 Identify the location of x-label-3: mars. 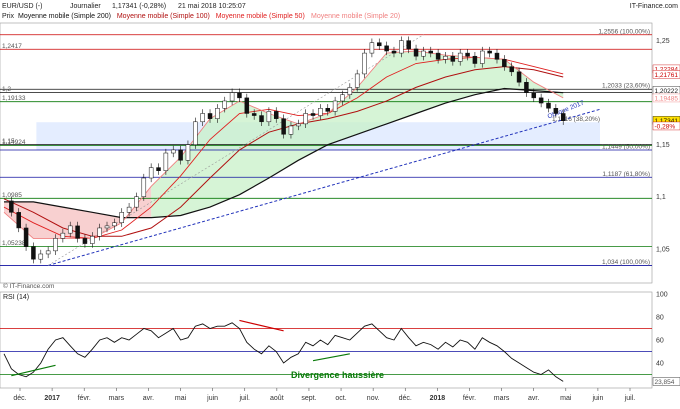
(117, 398).